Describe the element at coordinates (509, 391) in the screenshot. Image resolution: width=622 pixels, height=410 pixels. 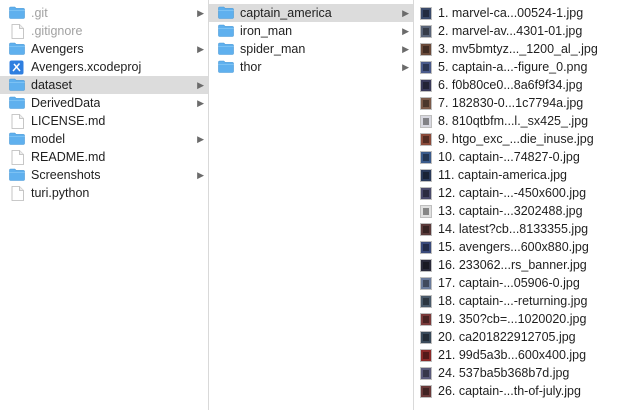
I see `column3-item-label: 26. captain-...th-of-july.jpg` at that location.